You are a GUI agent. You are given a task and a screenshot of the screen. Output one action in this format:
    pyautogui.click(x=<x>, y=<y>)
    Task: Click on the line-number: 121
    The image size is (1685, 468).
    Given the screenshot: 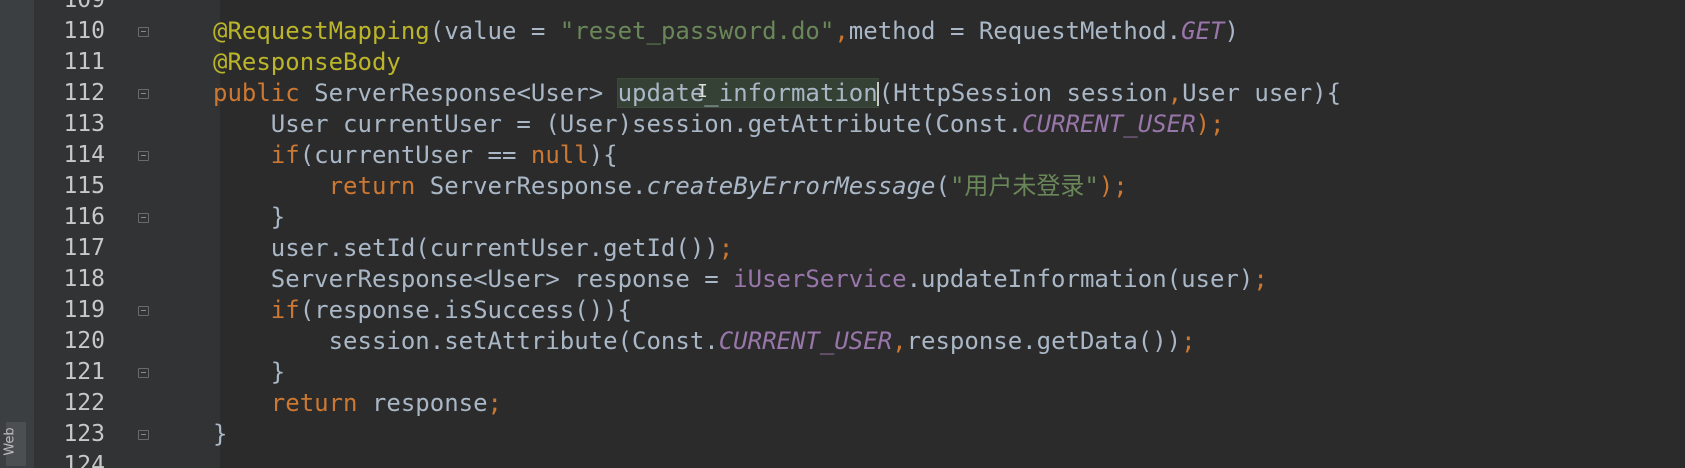 What is the action you would take?
    pyautogui.click(x=84, y=372)
    